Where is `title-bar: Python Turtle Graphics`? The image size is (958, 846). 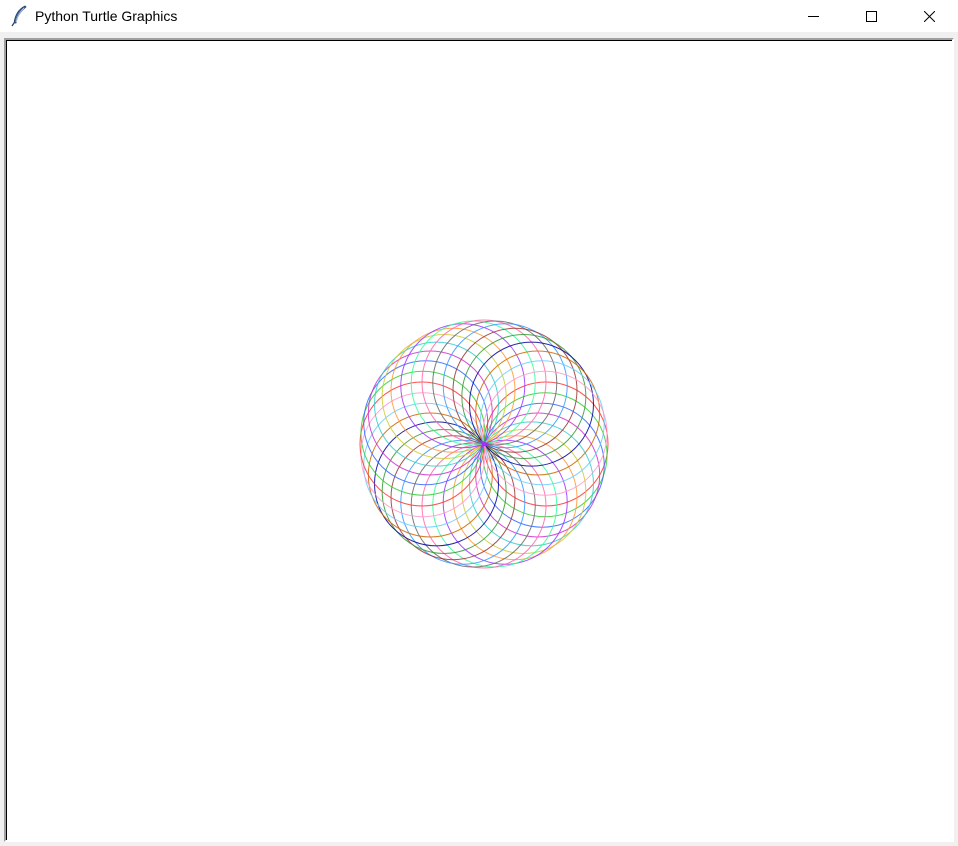 title-bar: Python Turtle Graphics is located at coordinates (479, 16).